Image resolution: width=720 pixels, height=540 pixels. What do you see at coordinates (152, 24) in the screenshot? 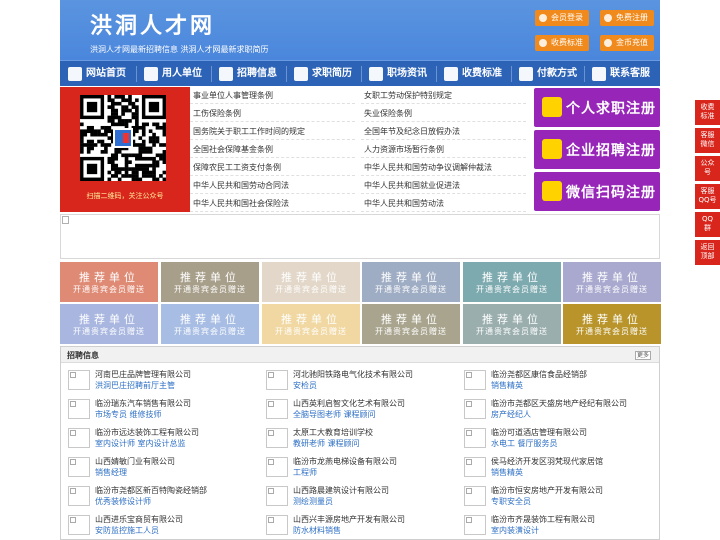
I see `site-title: 洪洞人才网` at bounding box center [152, 24].